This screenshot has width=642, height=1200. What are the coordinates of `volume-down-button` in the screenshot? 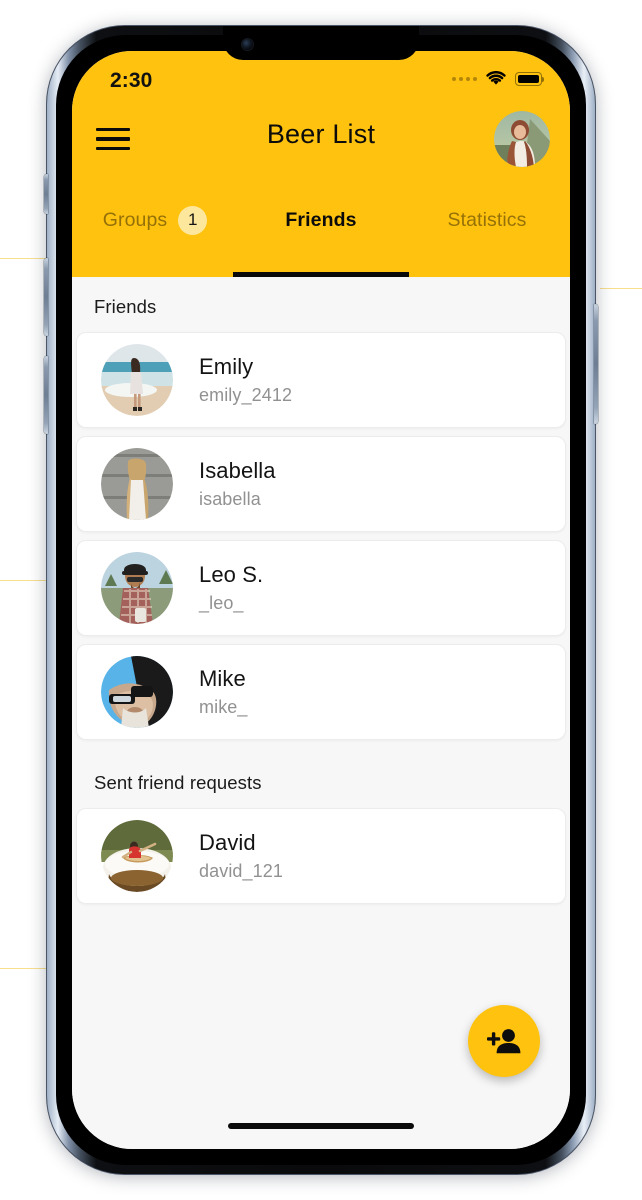 It's located at (46, 395).